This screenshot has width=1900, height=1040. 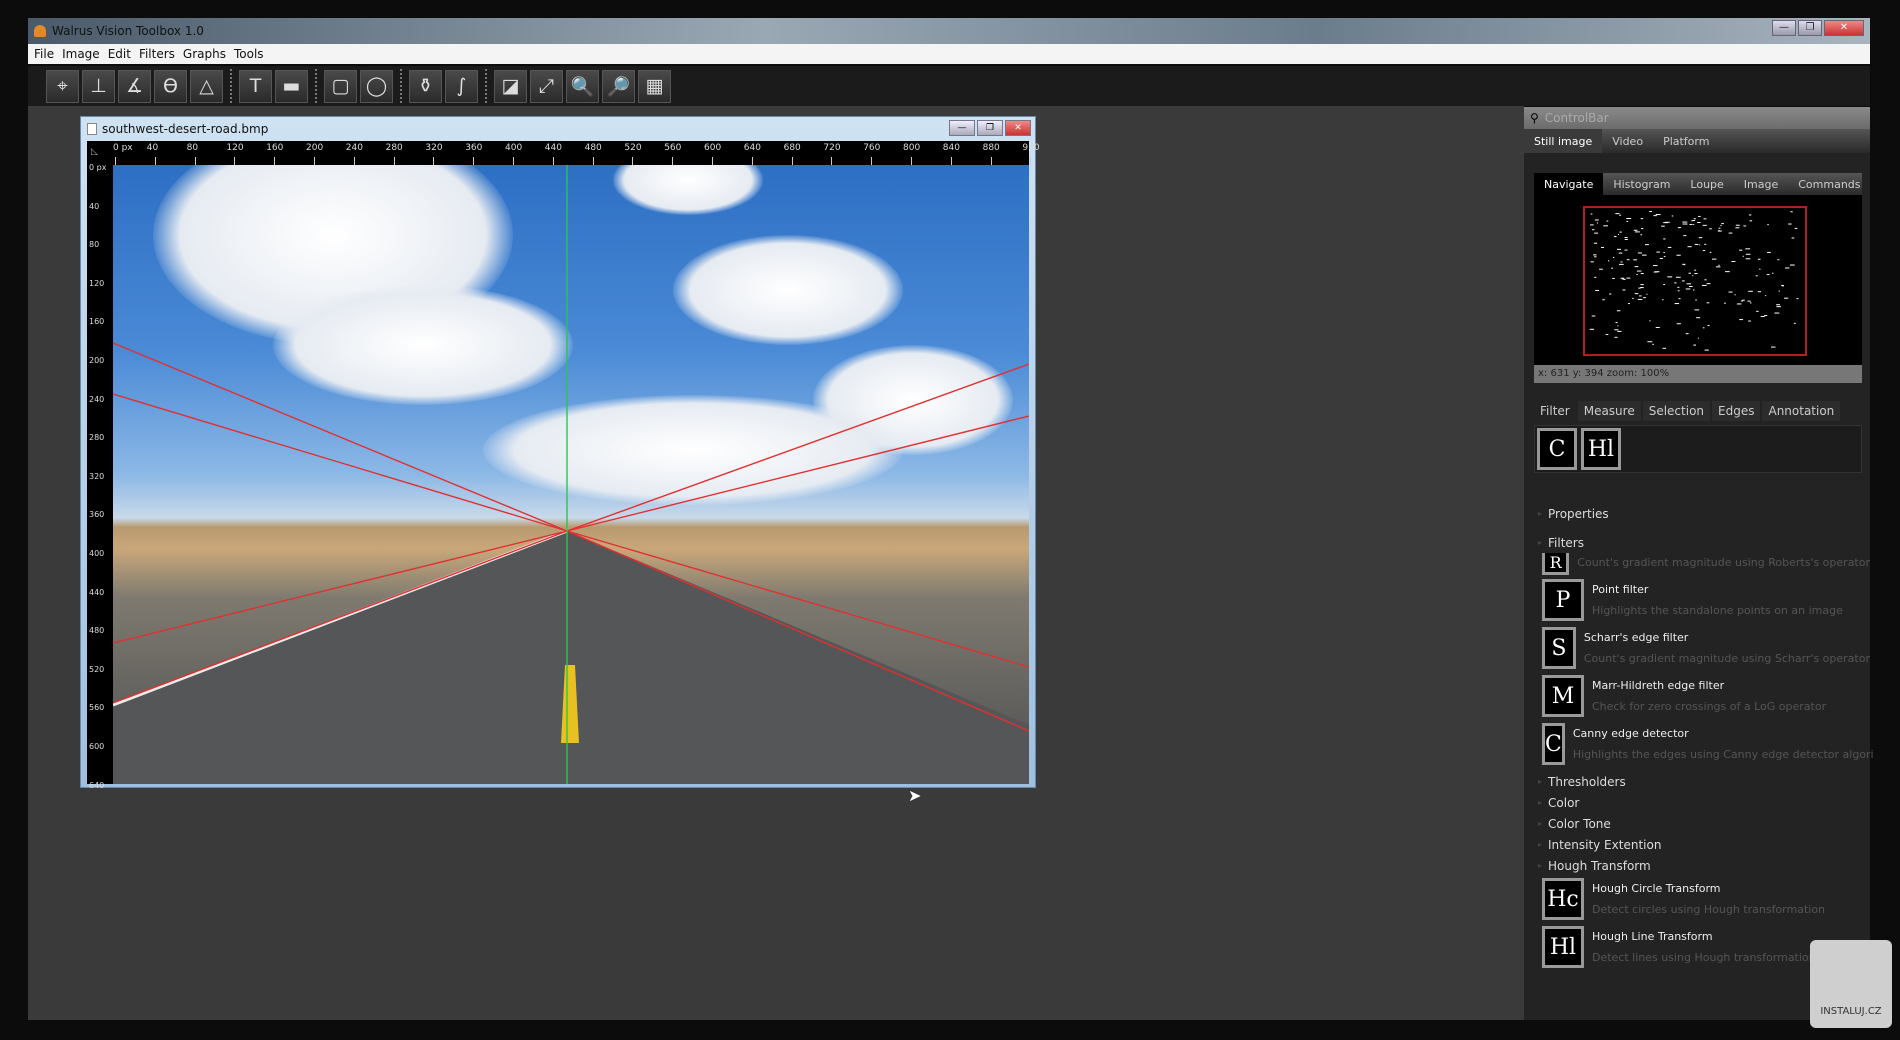 I want to click on tool-fill-button: ⚱, so click(x=425, y=86).